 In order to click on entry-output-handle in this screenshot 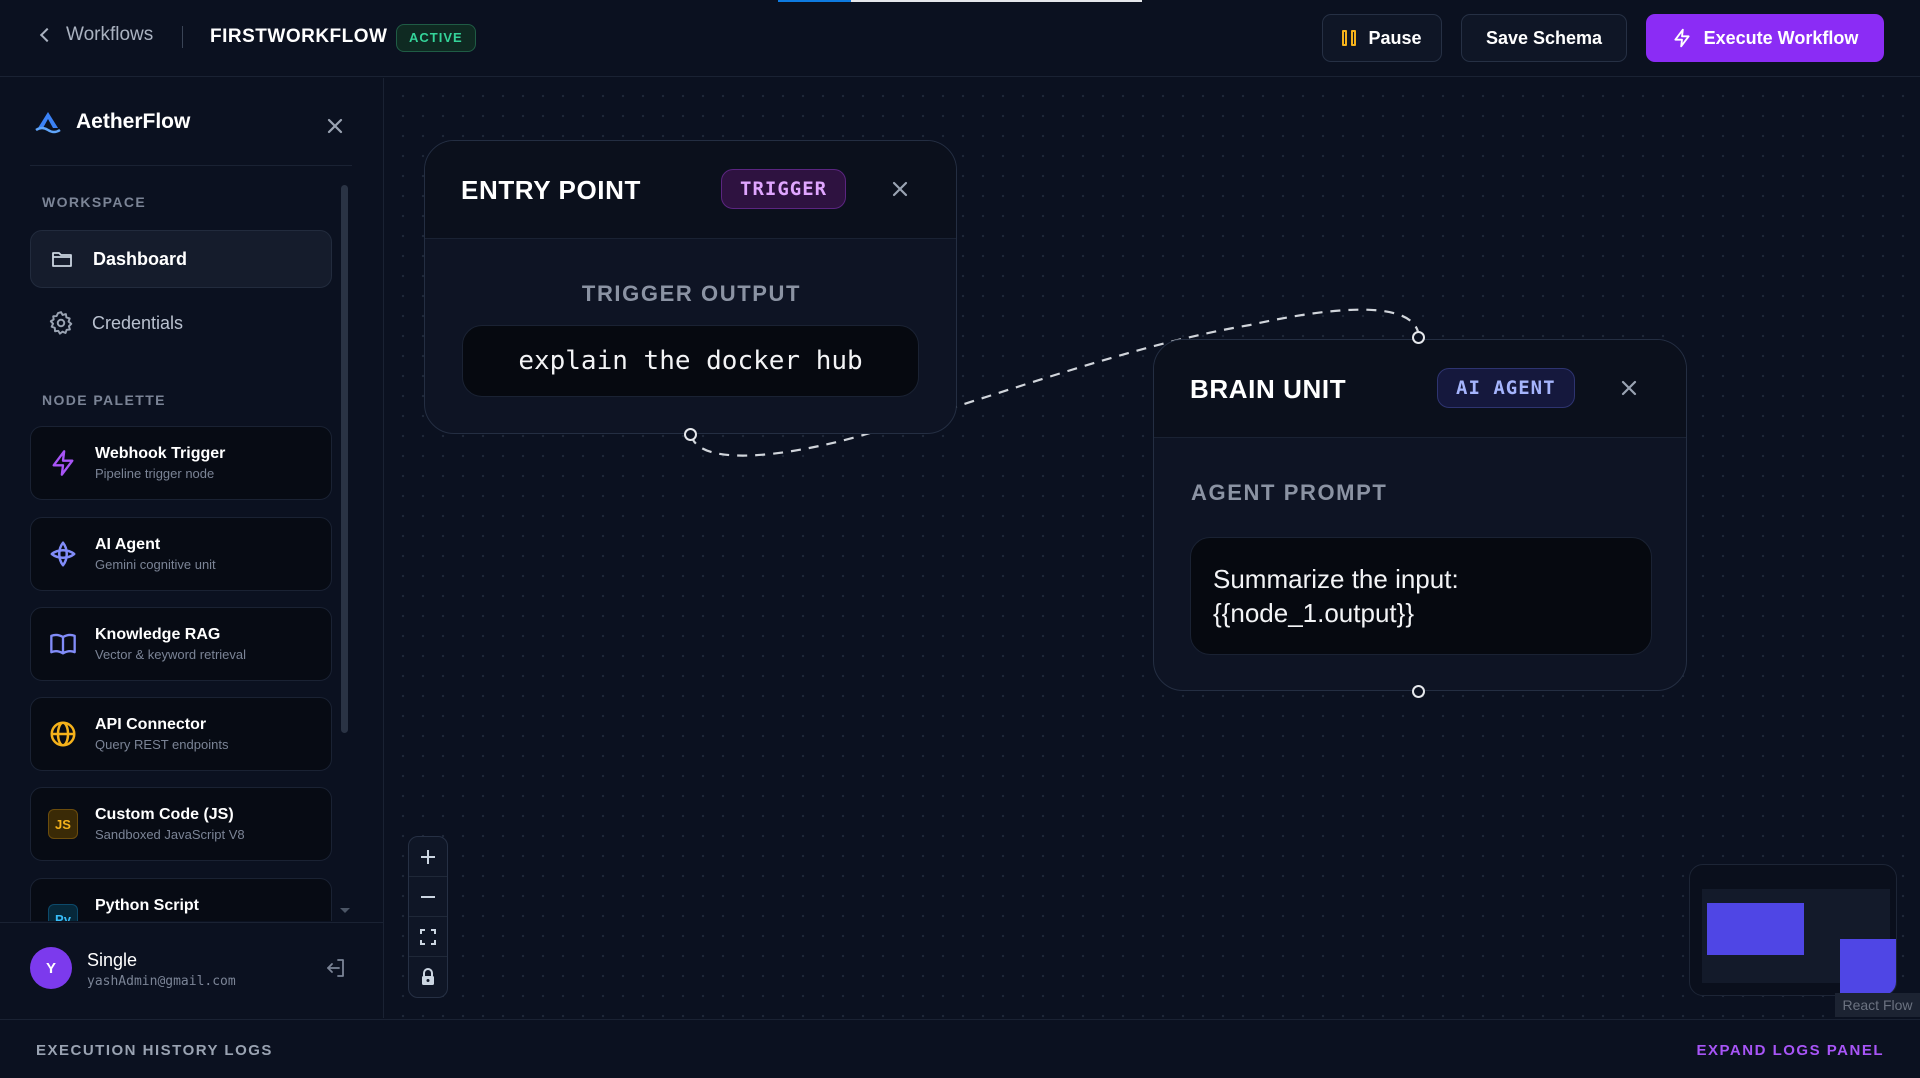, I will do `click(690, 434)`.